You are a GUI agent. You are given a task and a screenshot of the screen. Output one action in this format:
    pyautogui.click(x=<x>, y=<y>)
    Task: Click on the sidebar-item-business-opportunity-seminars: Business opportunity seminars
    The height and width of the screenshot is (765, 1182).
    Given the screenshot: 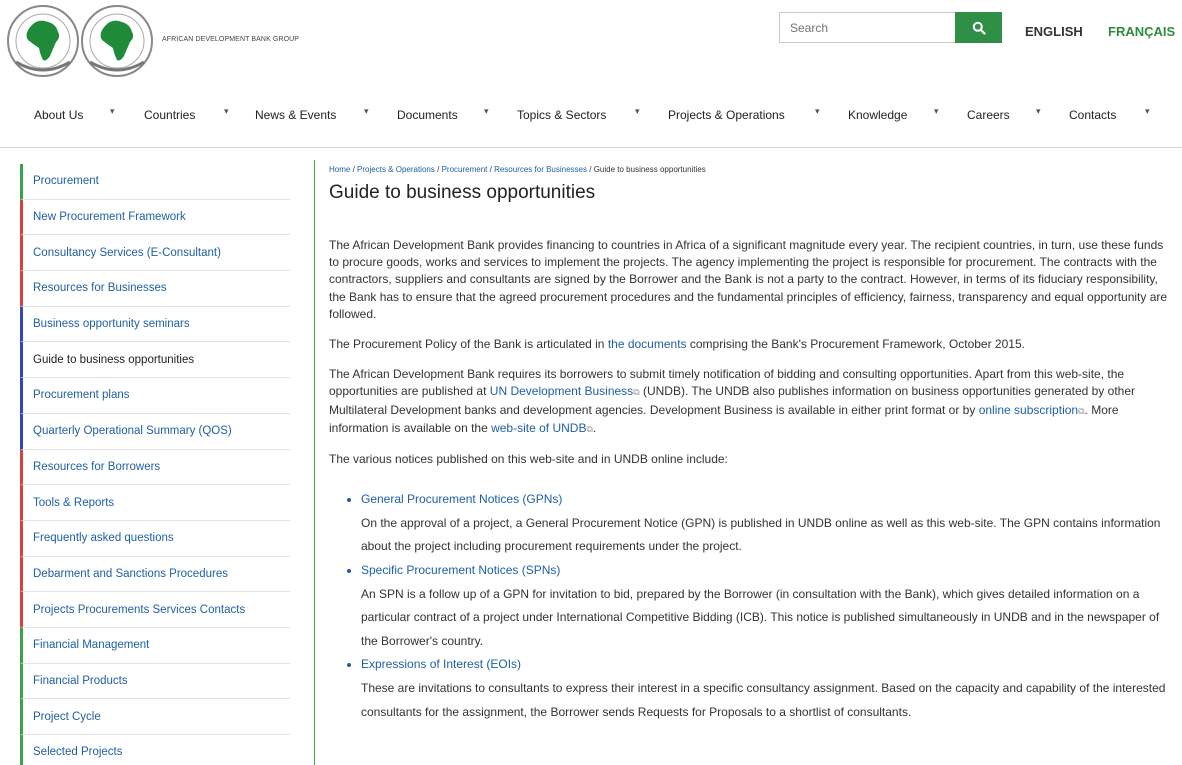 What is the action you would take?
    pyautogui.click(x=155, y=324)
    